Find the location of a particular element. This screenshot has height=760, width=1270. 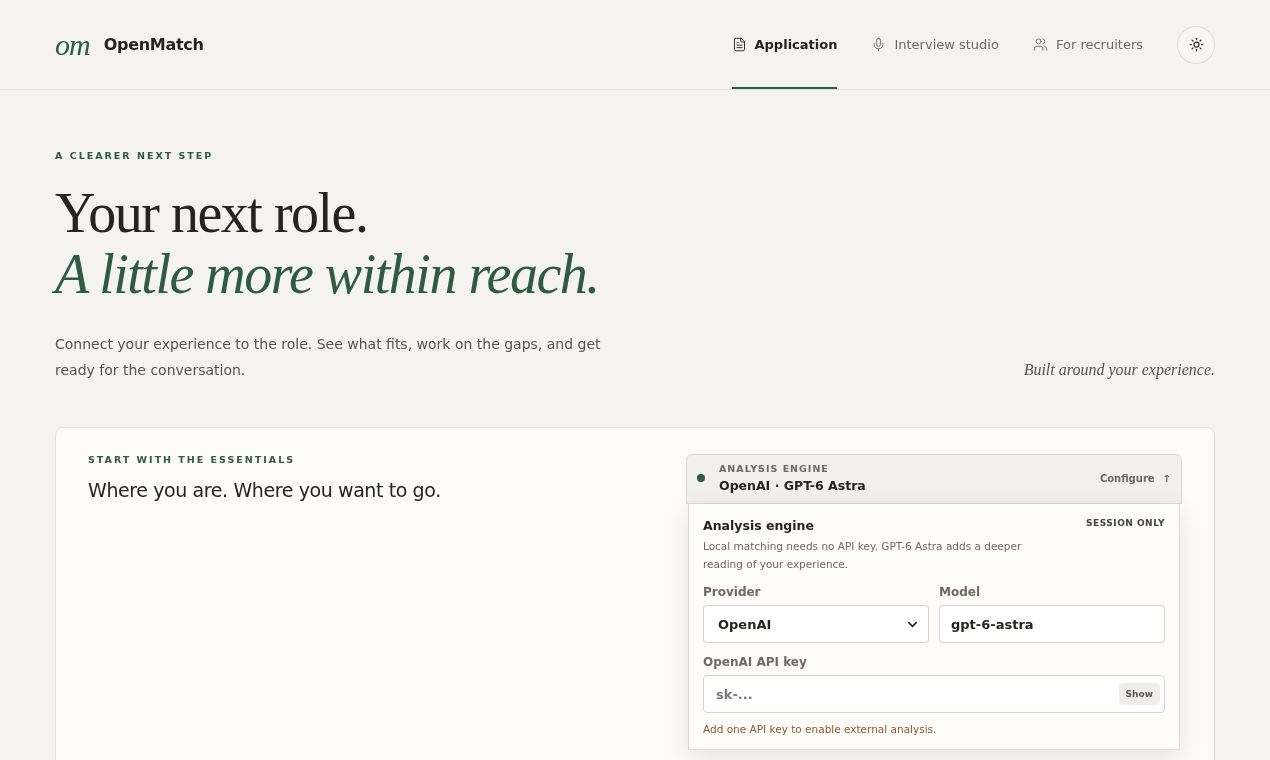

hint-text: Add one API key to enable external analysis. is located at coordinates (820, 729).